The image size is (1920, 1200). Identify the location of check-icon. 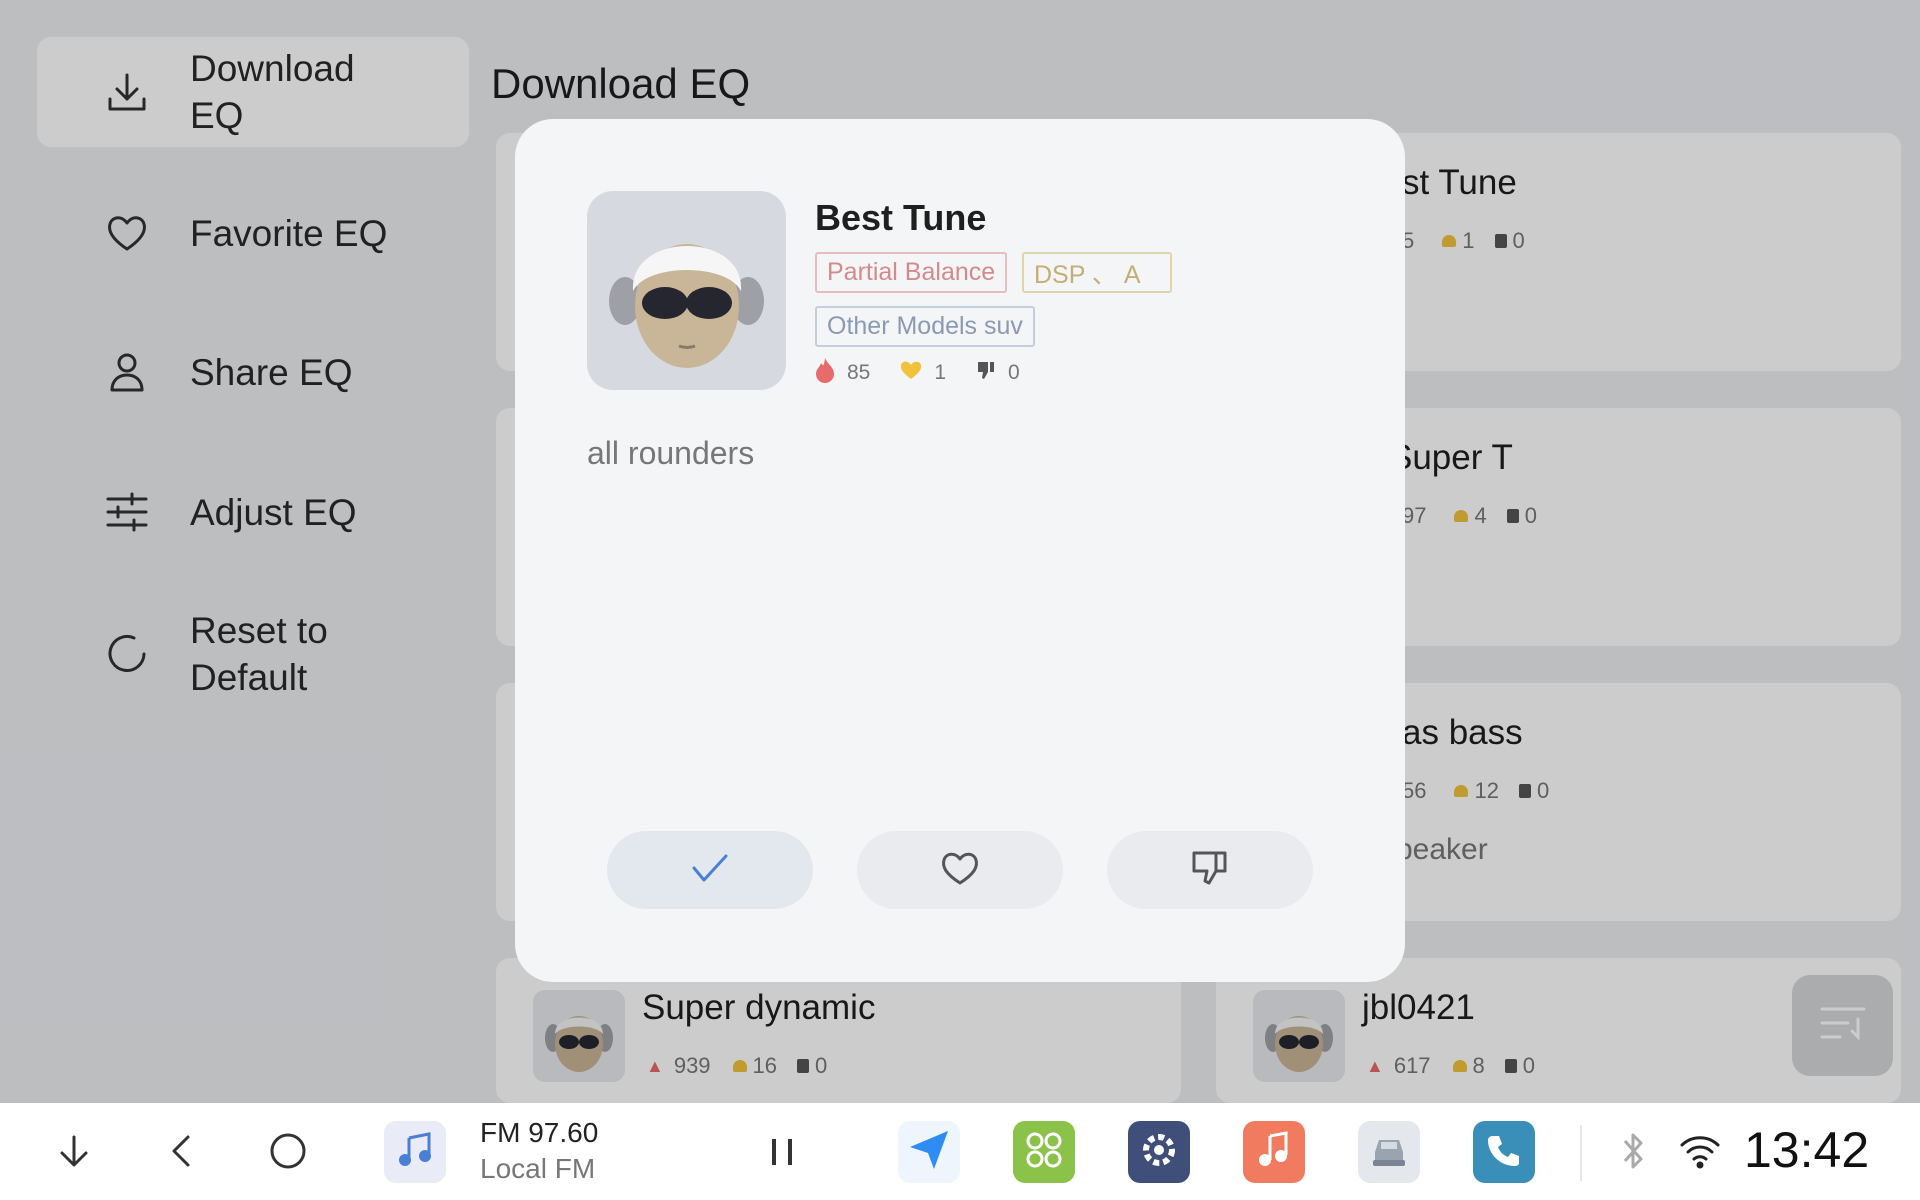
(710, 870).